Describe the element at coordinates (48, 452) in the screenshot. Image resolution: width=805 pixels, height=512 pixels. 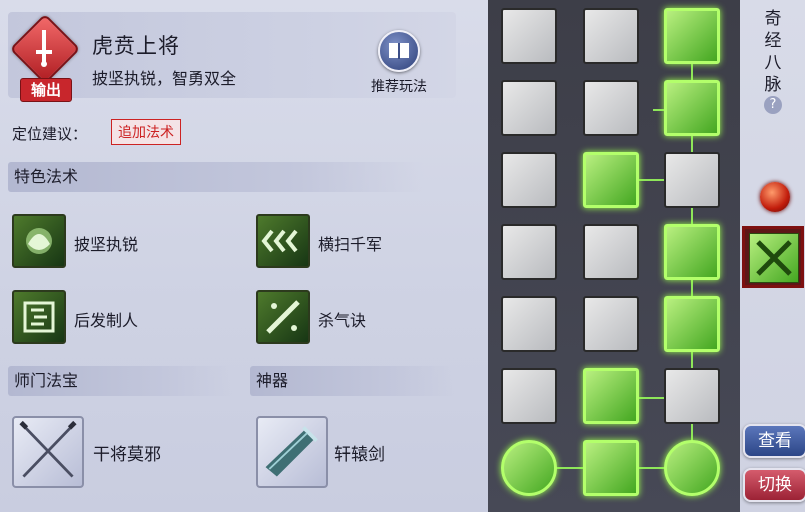
I see `twin-swords-icon` at that location.